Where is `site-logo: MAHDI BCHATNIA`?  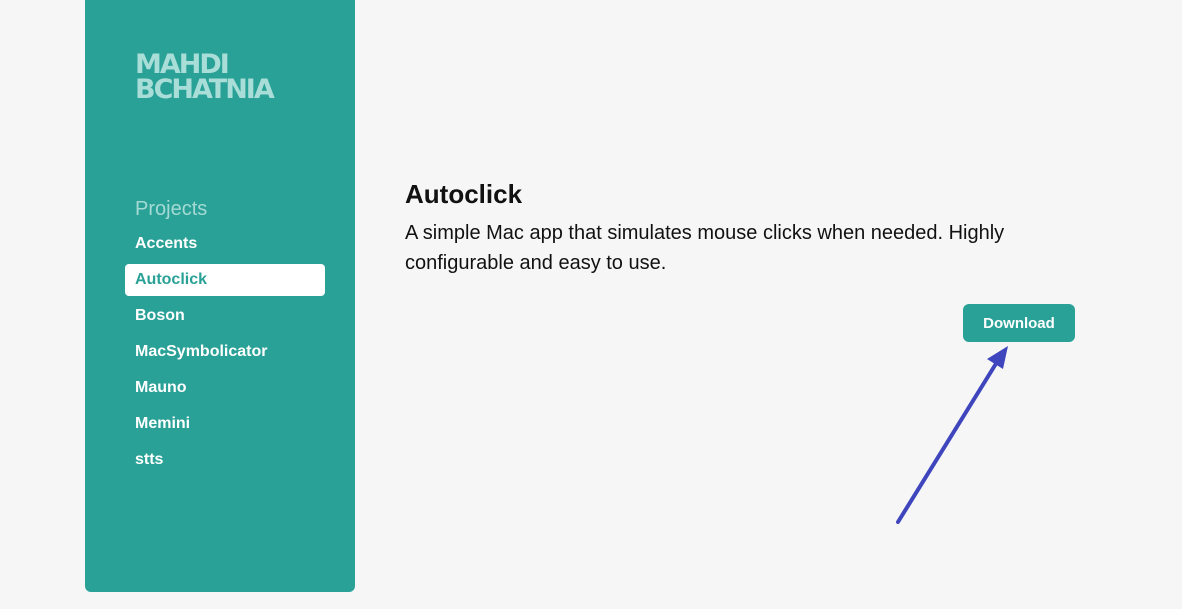
site-logo: MAHDI BCHATNIA is located at coordinates (220, 77).